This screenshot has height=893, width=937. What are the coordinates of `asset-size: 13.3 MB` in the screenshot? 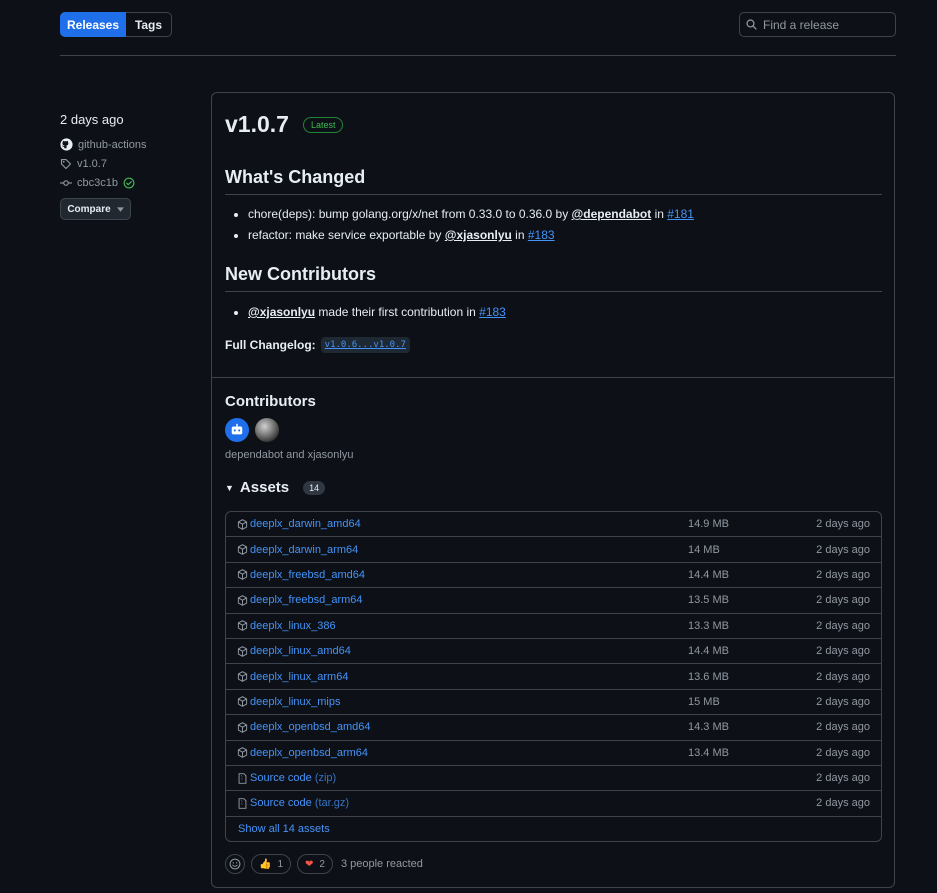 It's located at (708, 625).